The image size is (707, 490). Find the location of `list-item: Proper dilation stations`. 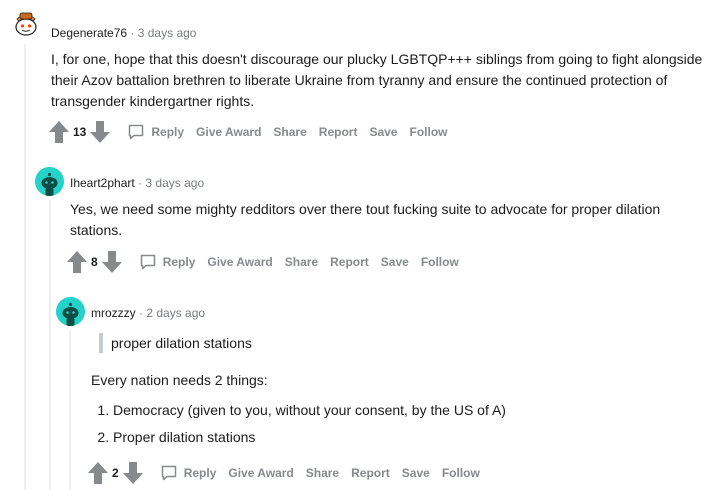

list-item: Proper dilation stations is located at coordinates (410, 437).